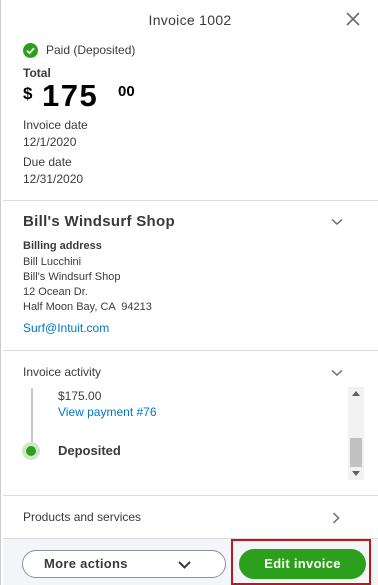 The width and height of the screenshot is (378, 585). I want to click on due-date-value: 12/31/2020, so click(53, 179).